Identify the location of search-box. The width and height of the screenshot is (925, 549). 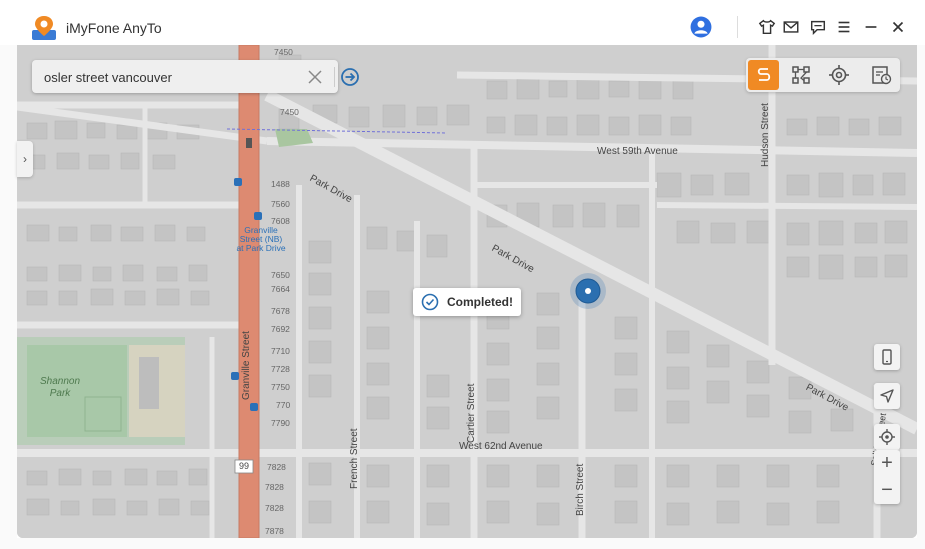
(195, 76).